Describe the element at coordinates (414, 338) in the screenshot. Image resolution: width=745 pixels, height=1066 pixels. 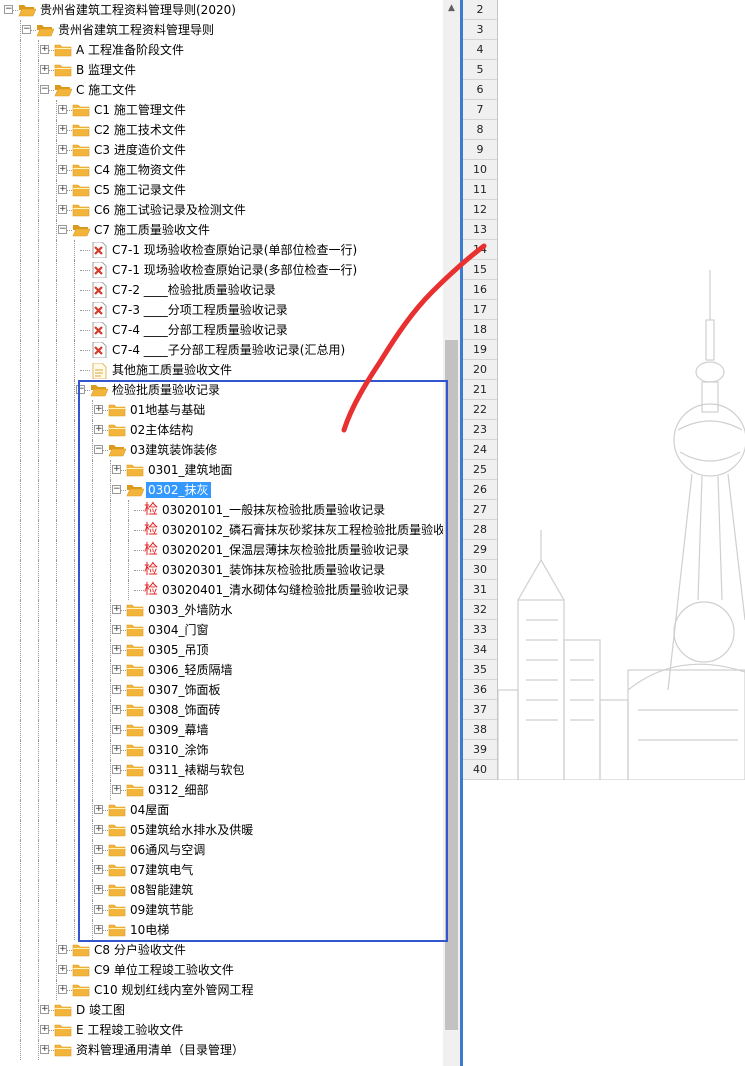
I see `red-stroke-annotation` at that location.